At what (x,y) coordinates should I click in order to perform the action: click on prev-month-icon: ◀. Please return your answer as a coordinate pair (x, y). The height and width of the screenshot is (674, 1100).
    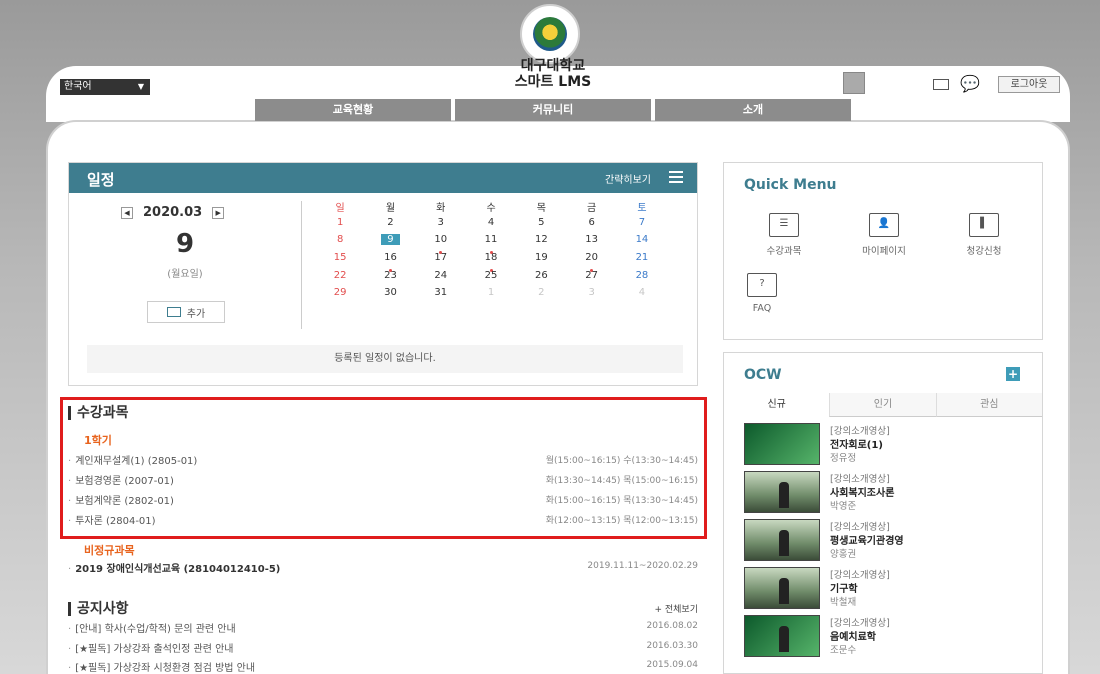
    Looking at the image, I should click on (127, 212).